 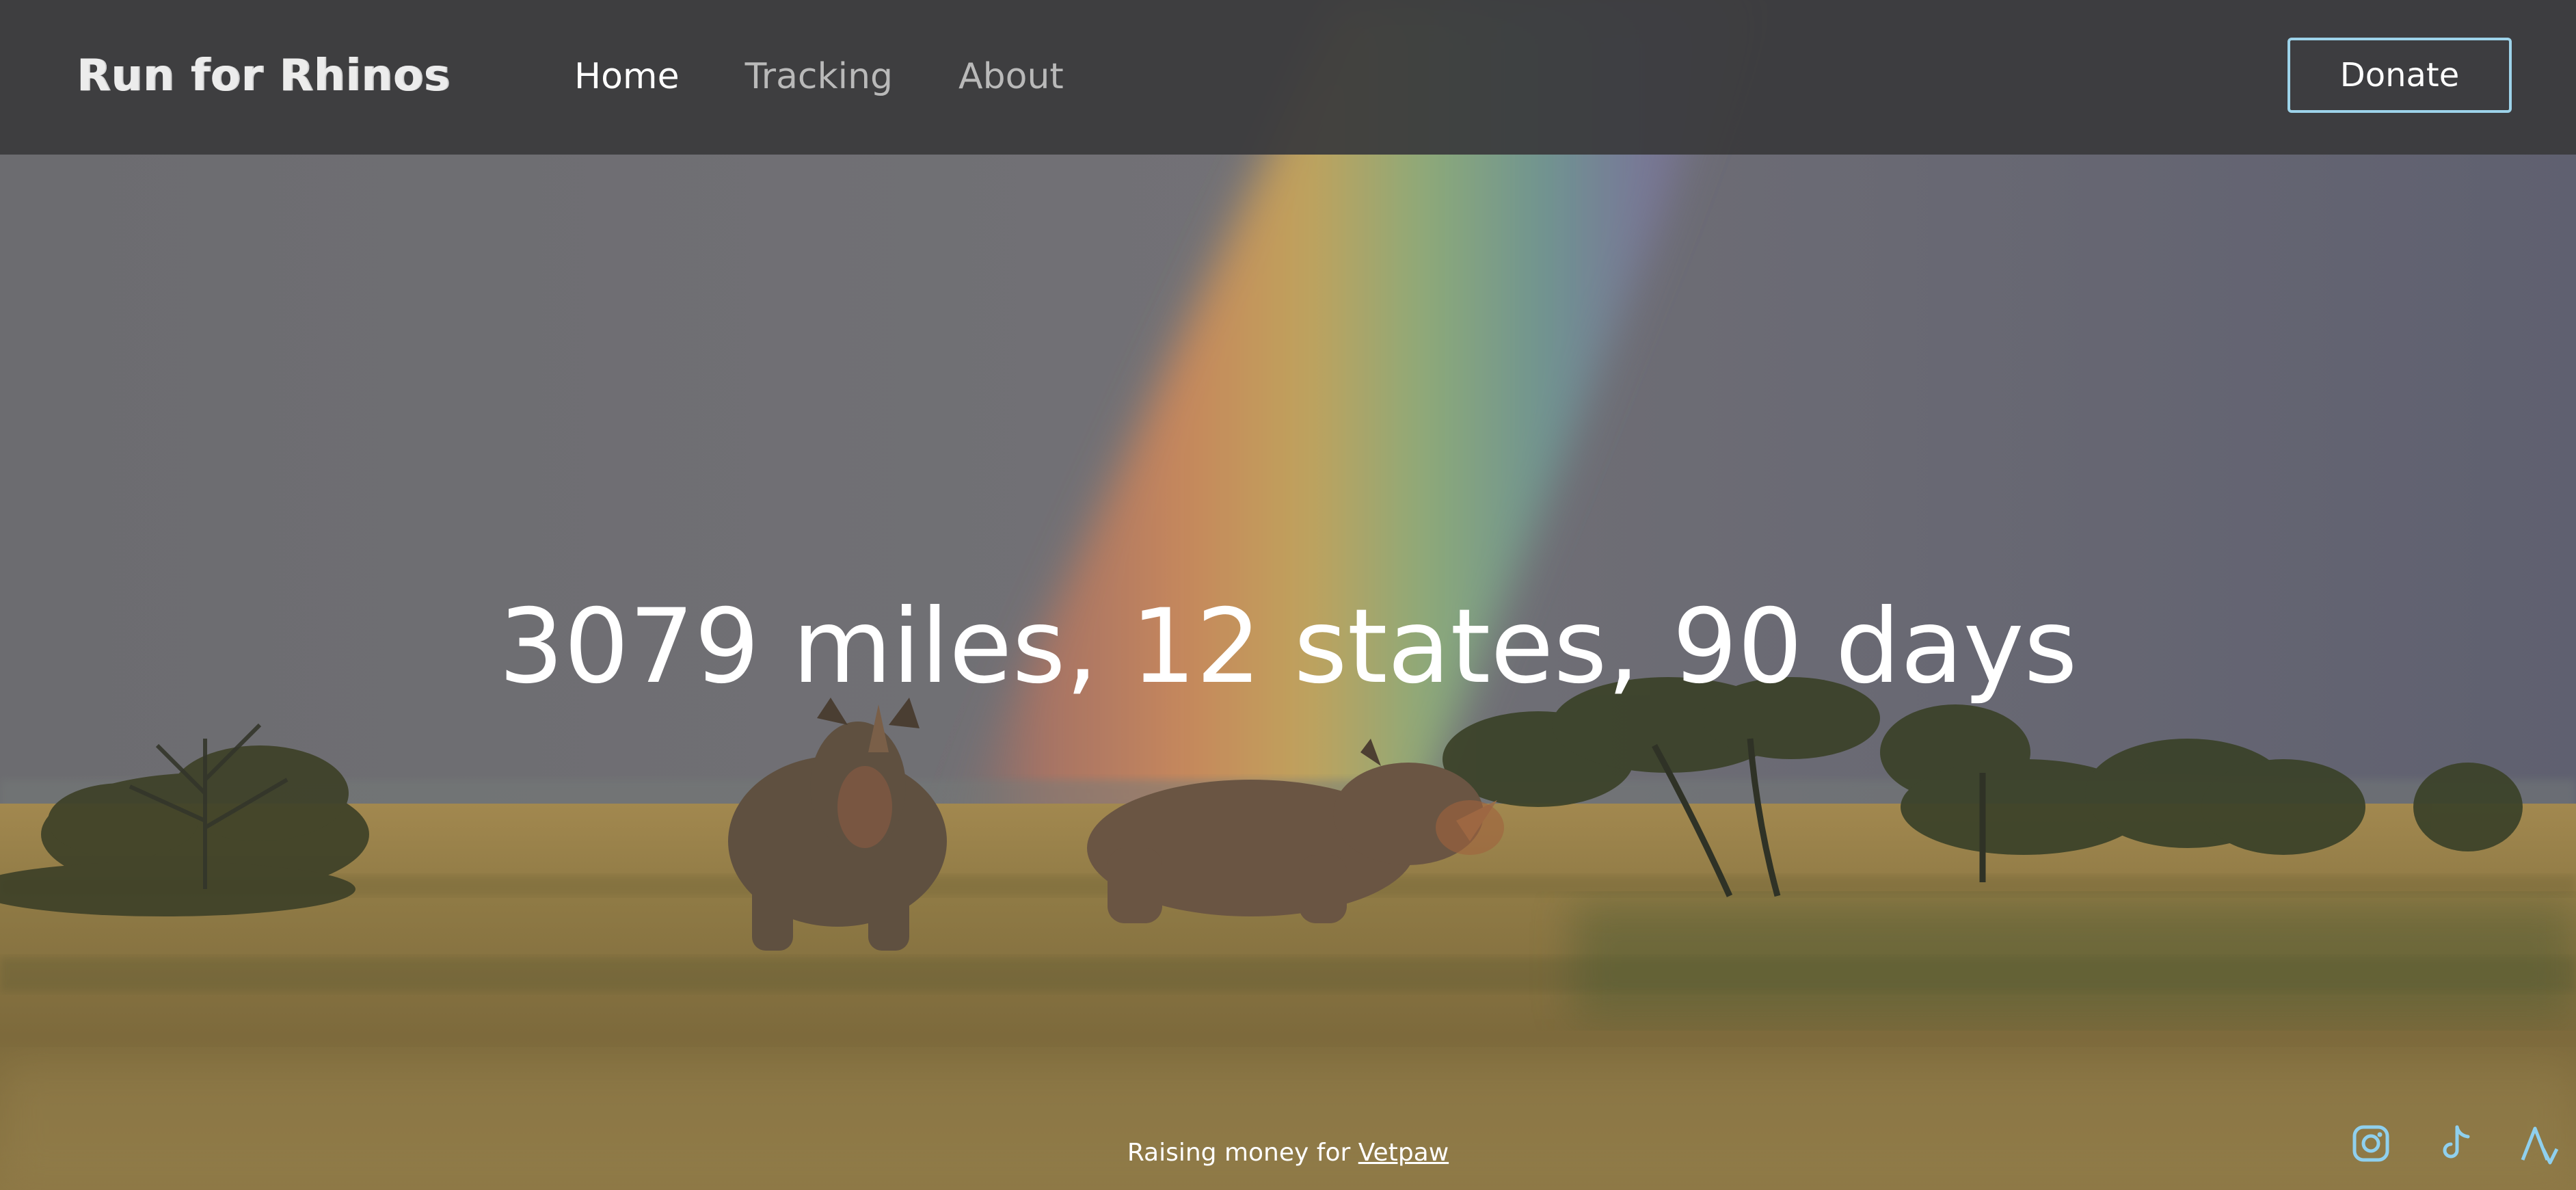 I want to click on nav-about-link: About, so click(x=1011, y=76).